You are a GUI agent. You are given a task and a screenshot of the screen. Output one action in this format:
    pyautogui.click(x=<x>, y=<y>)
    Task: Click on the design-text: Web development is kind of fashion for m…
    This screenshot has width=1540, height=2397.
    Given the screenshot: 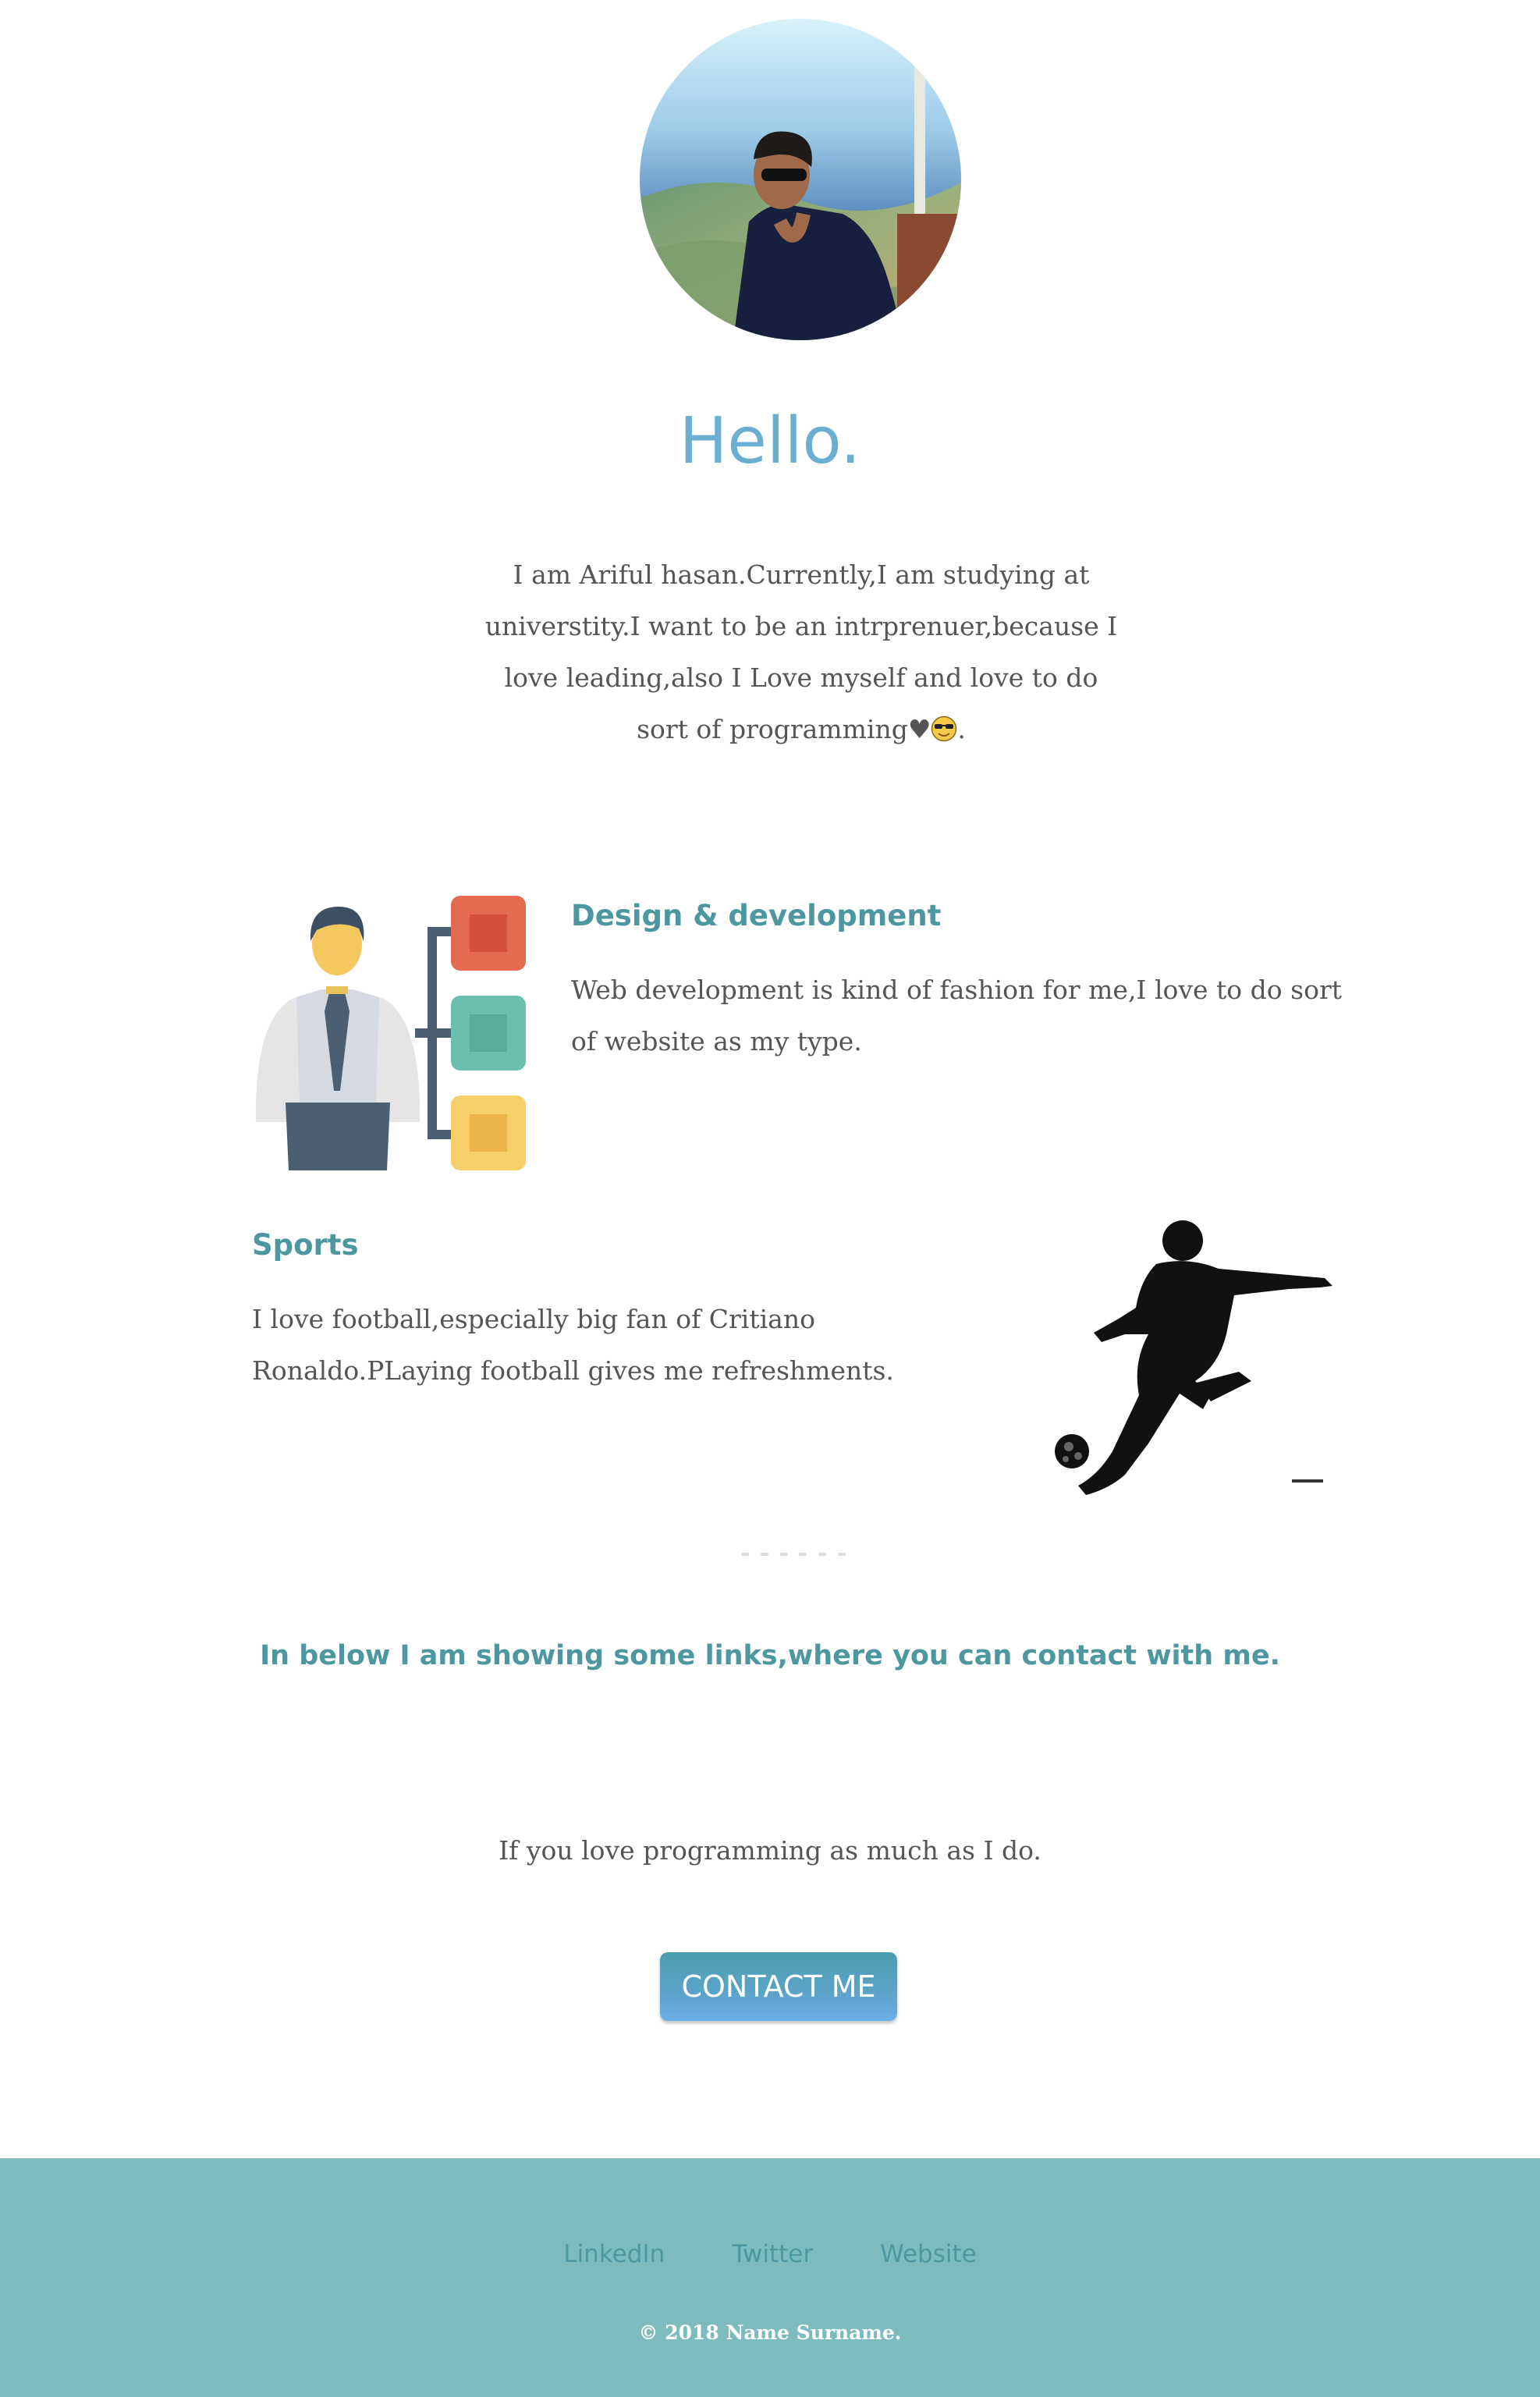 What is the action you would take?
    pyautogui.click(x=956, y=1015)
    